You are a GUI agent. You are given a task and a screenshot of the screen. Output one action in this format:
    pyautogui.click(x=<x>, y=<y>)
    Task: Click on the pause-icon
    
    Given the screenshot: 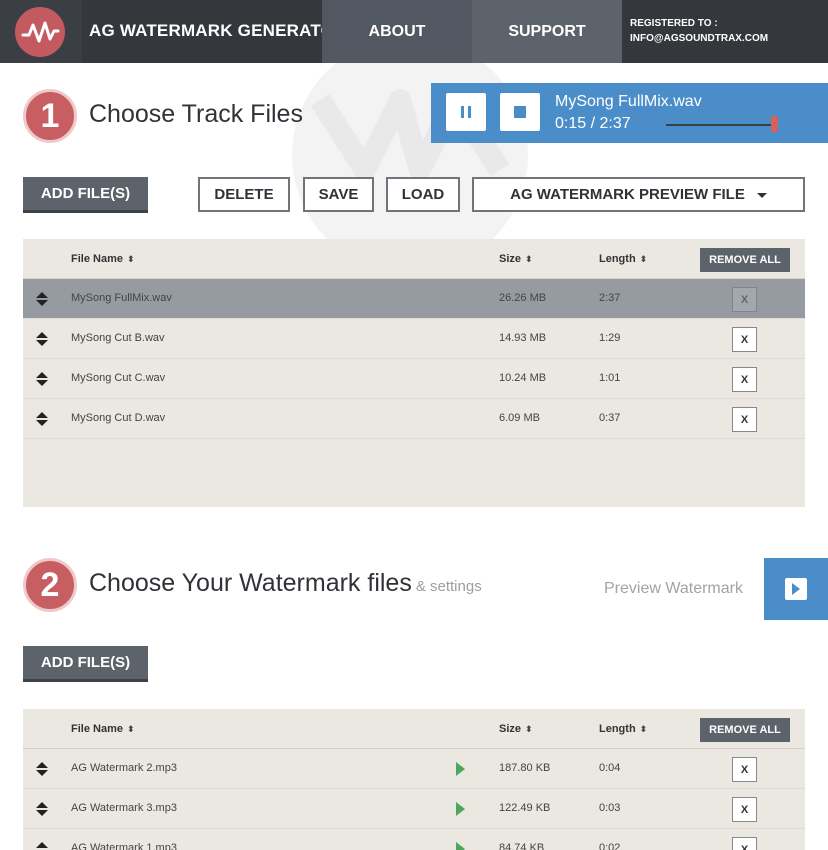 What is the action you would take?
    pyautogui.click(x=466, y=112)
    